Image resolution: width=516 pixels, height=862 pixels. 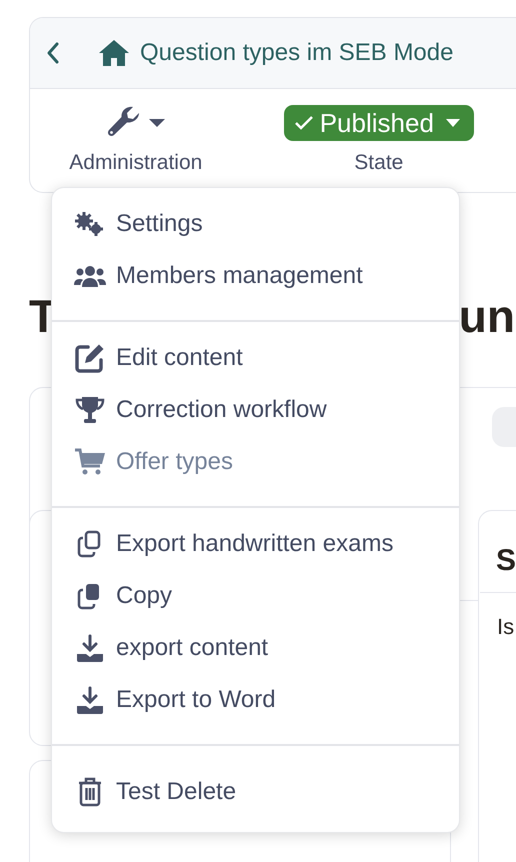 What do you see at coordinates (114, 53) in the screenshot?
I see `home-icon` at bounding box center [114, 53].